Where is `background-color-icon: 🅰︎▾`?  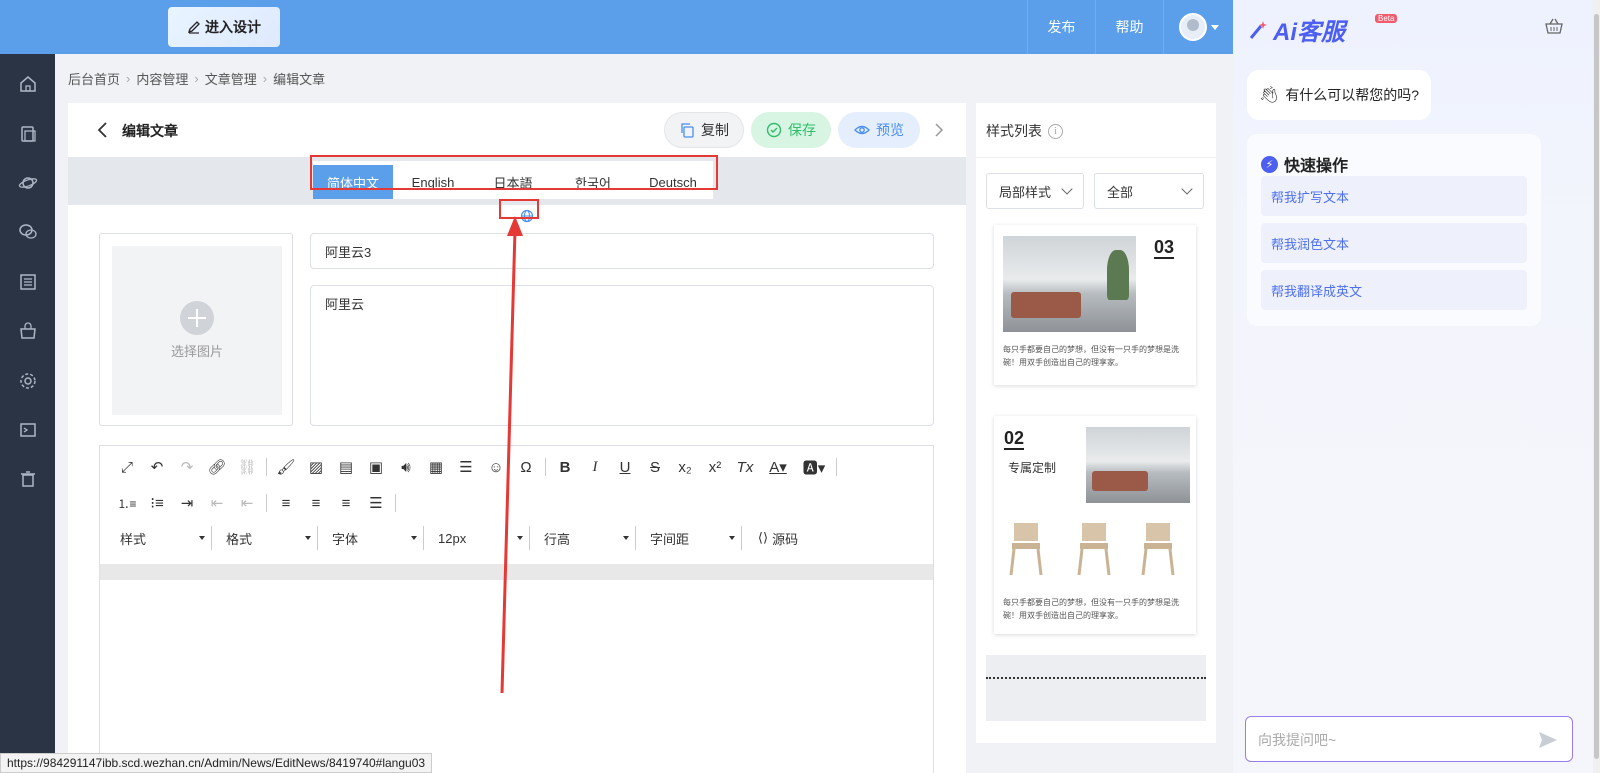
background-color-icon: 🅰︎▾ is located at coordinates (814, 467).